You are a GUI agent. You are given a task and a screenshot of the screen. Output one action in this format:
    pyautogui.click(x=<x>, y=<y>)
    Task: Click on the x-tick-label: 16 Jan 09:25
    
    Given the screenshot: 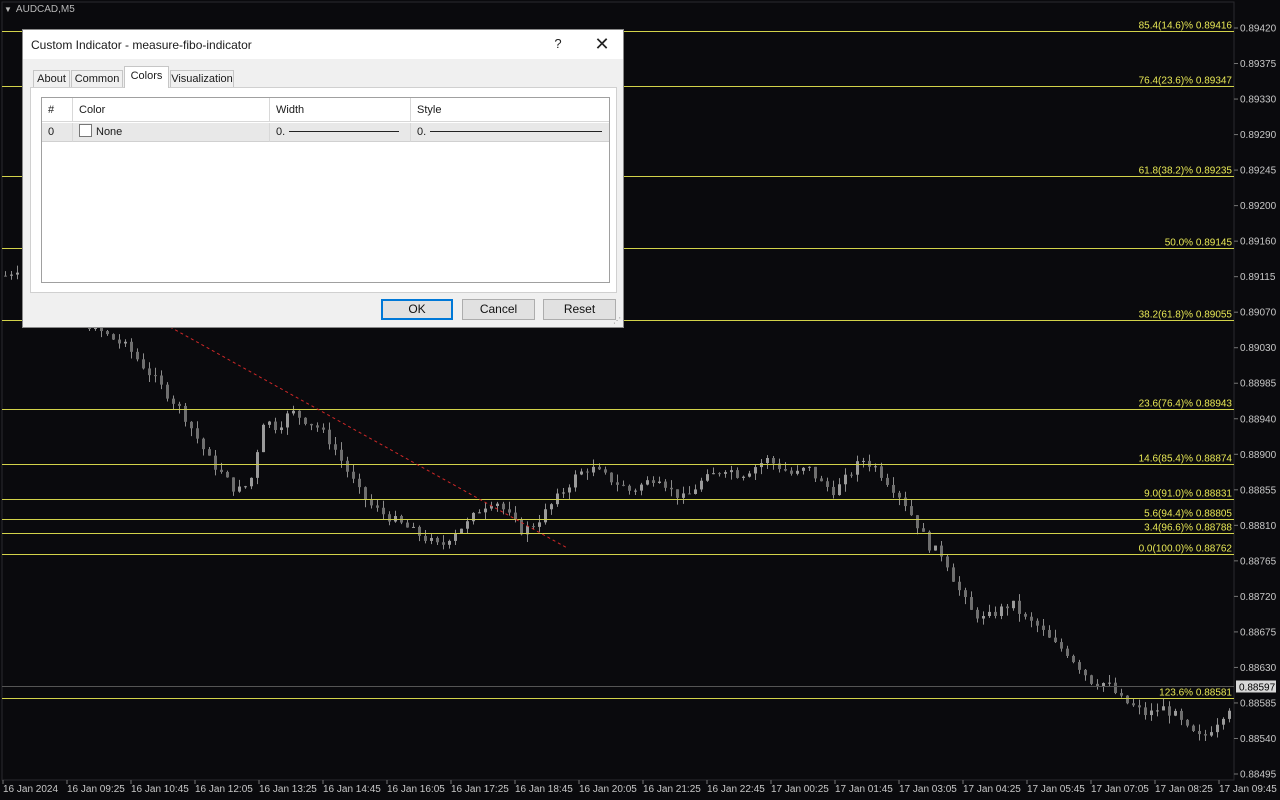 What is the action you would take?
    pyautogui.click(x=96, y=789)
    